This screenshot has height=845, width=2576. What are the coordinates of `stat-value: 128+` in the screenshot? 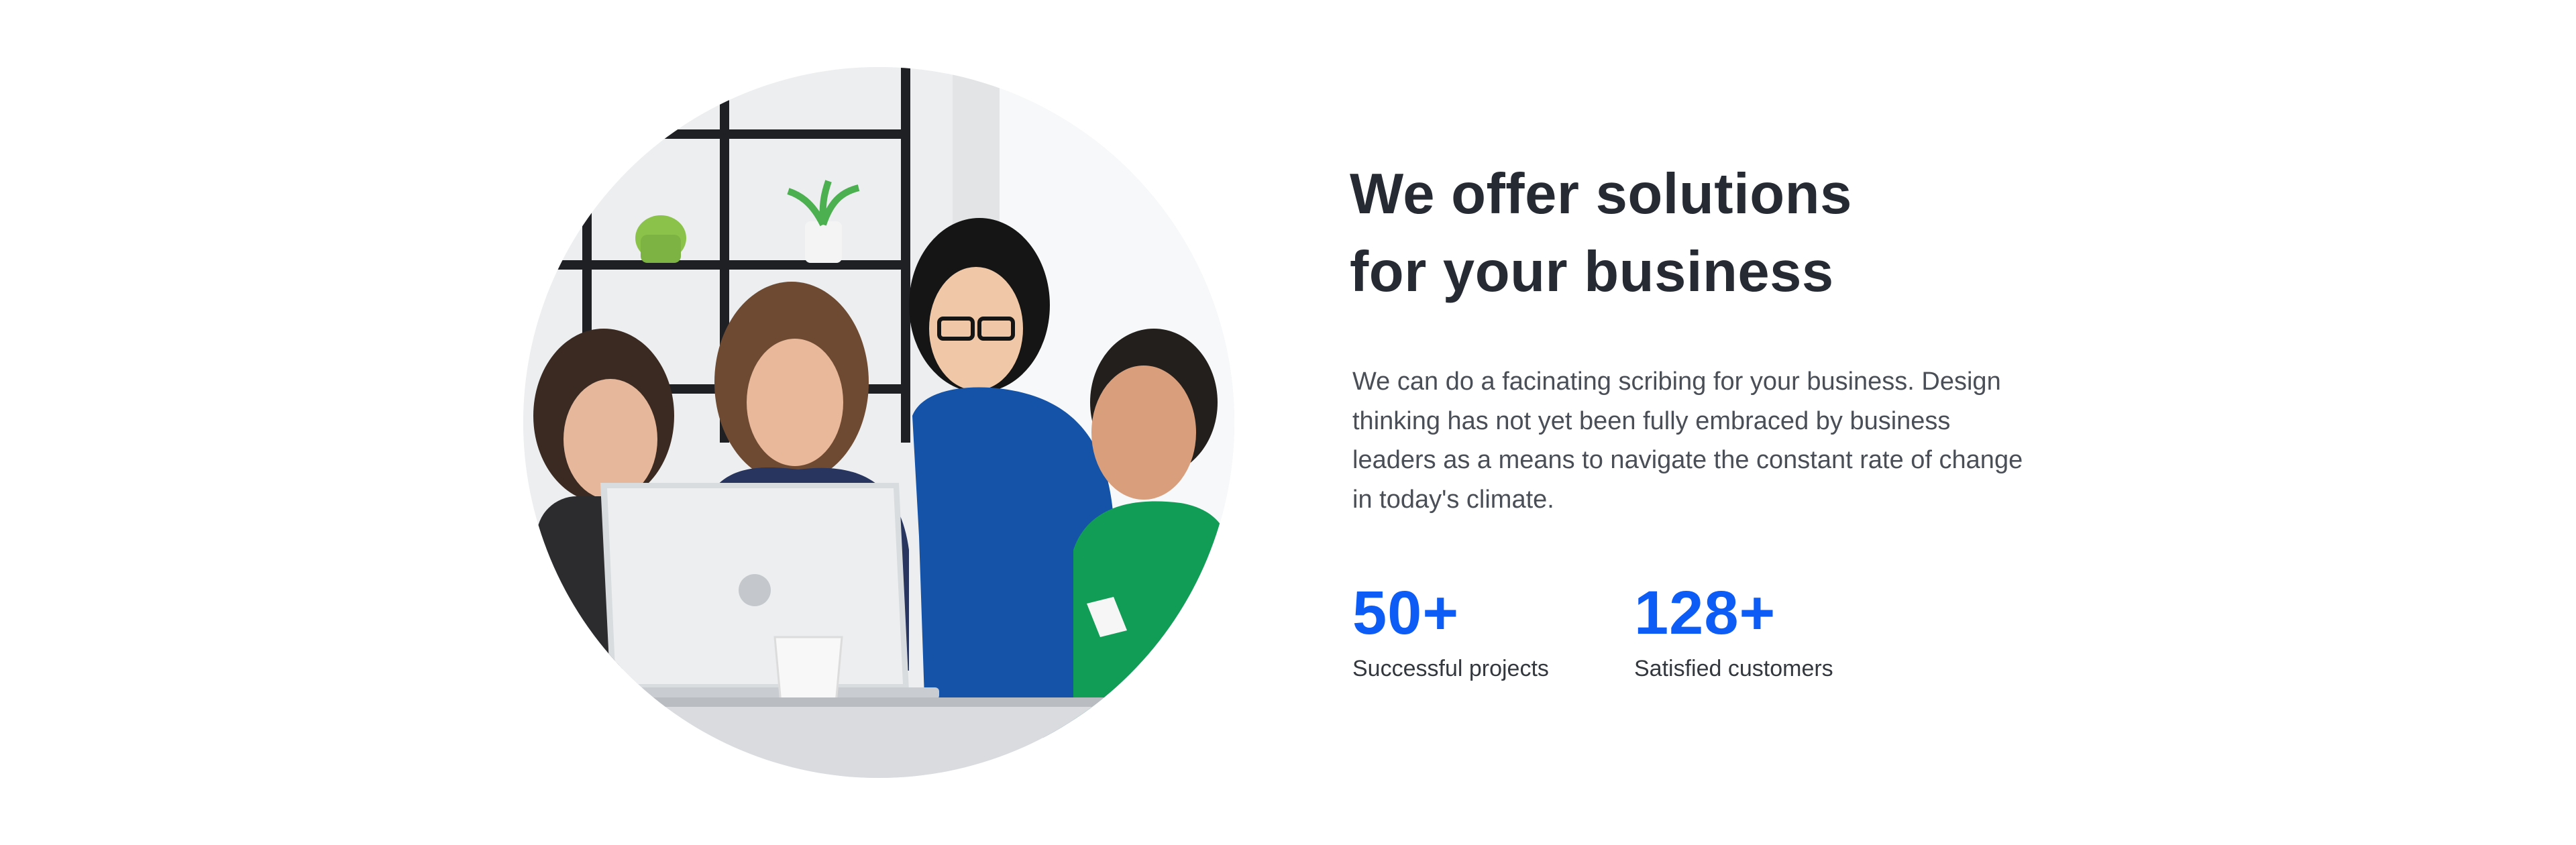 It's located at (1705, 613).